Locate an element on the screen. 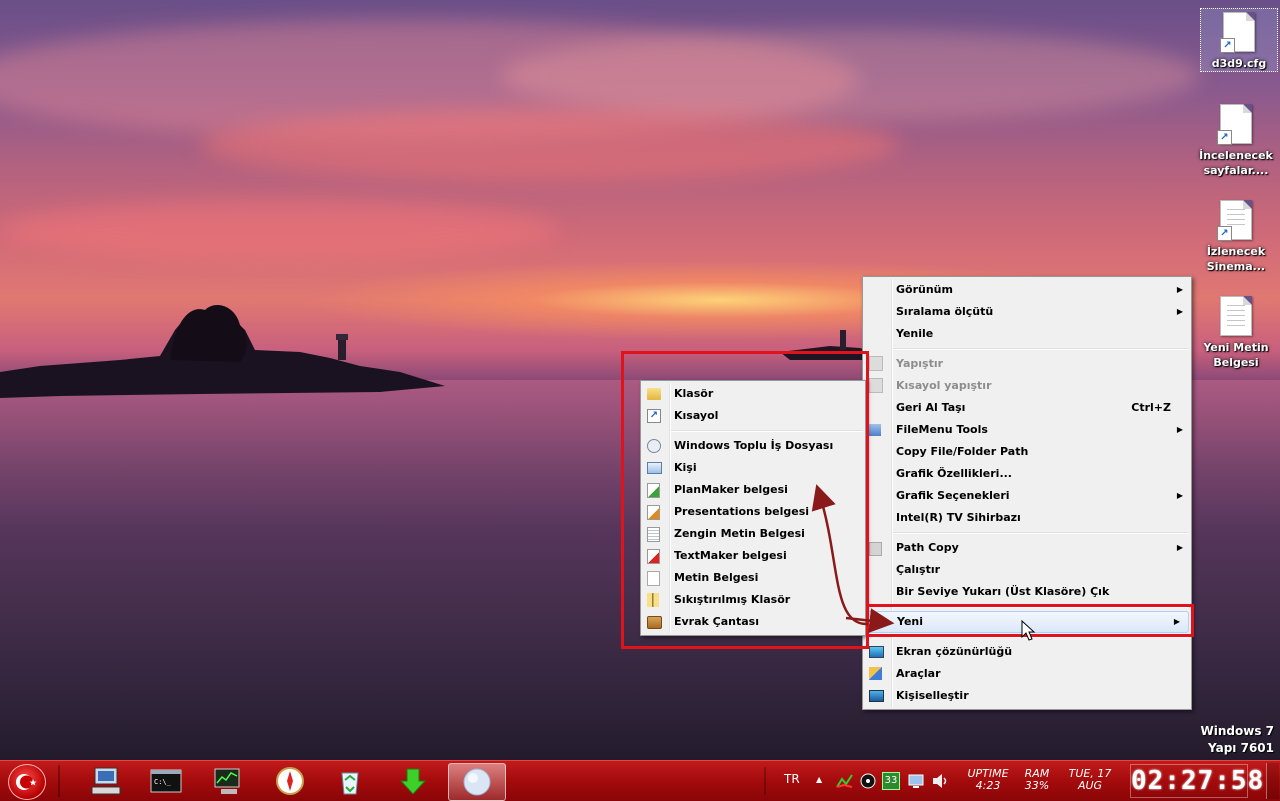 The height and width of the screenshot is (801, 1280). menu-item-personalize: Kişiselleştir is located at coordinates (1027, 696).